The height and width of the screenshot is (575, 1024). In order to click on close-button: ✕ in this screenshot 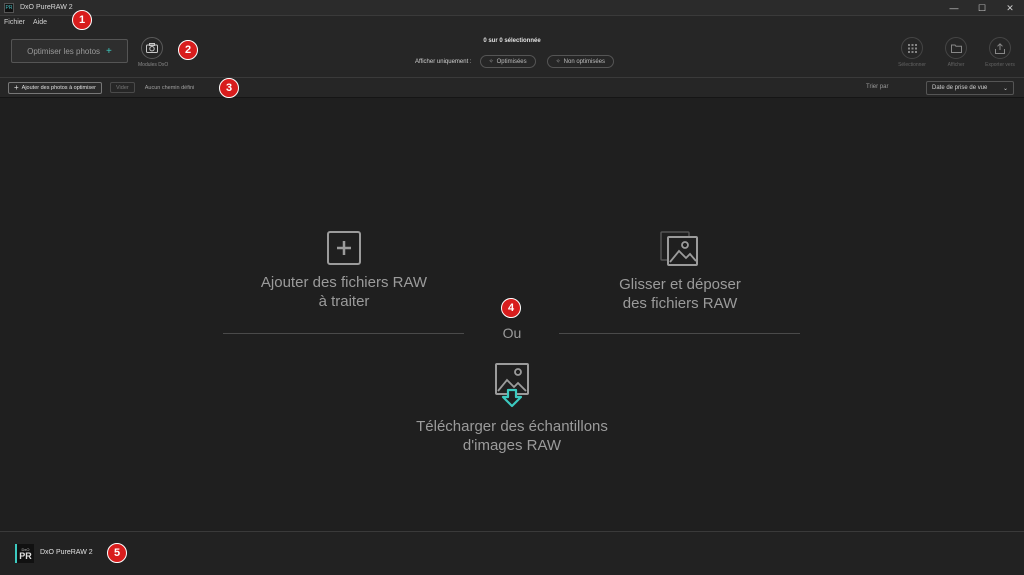, I will do `click(1010, 8)`.